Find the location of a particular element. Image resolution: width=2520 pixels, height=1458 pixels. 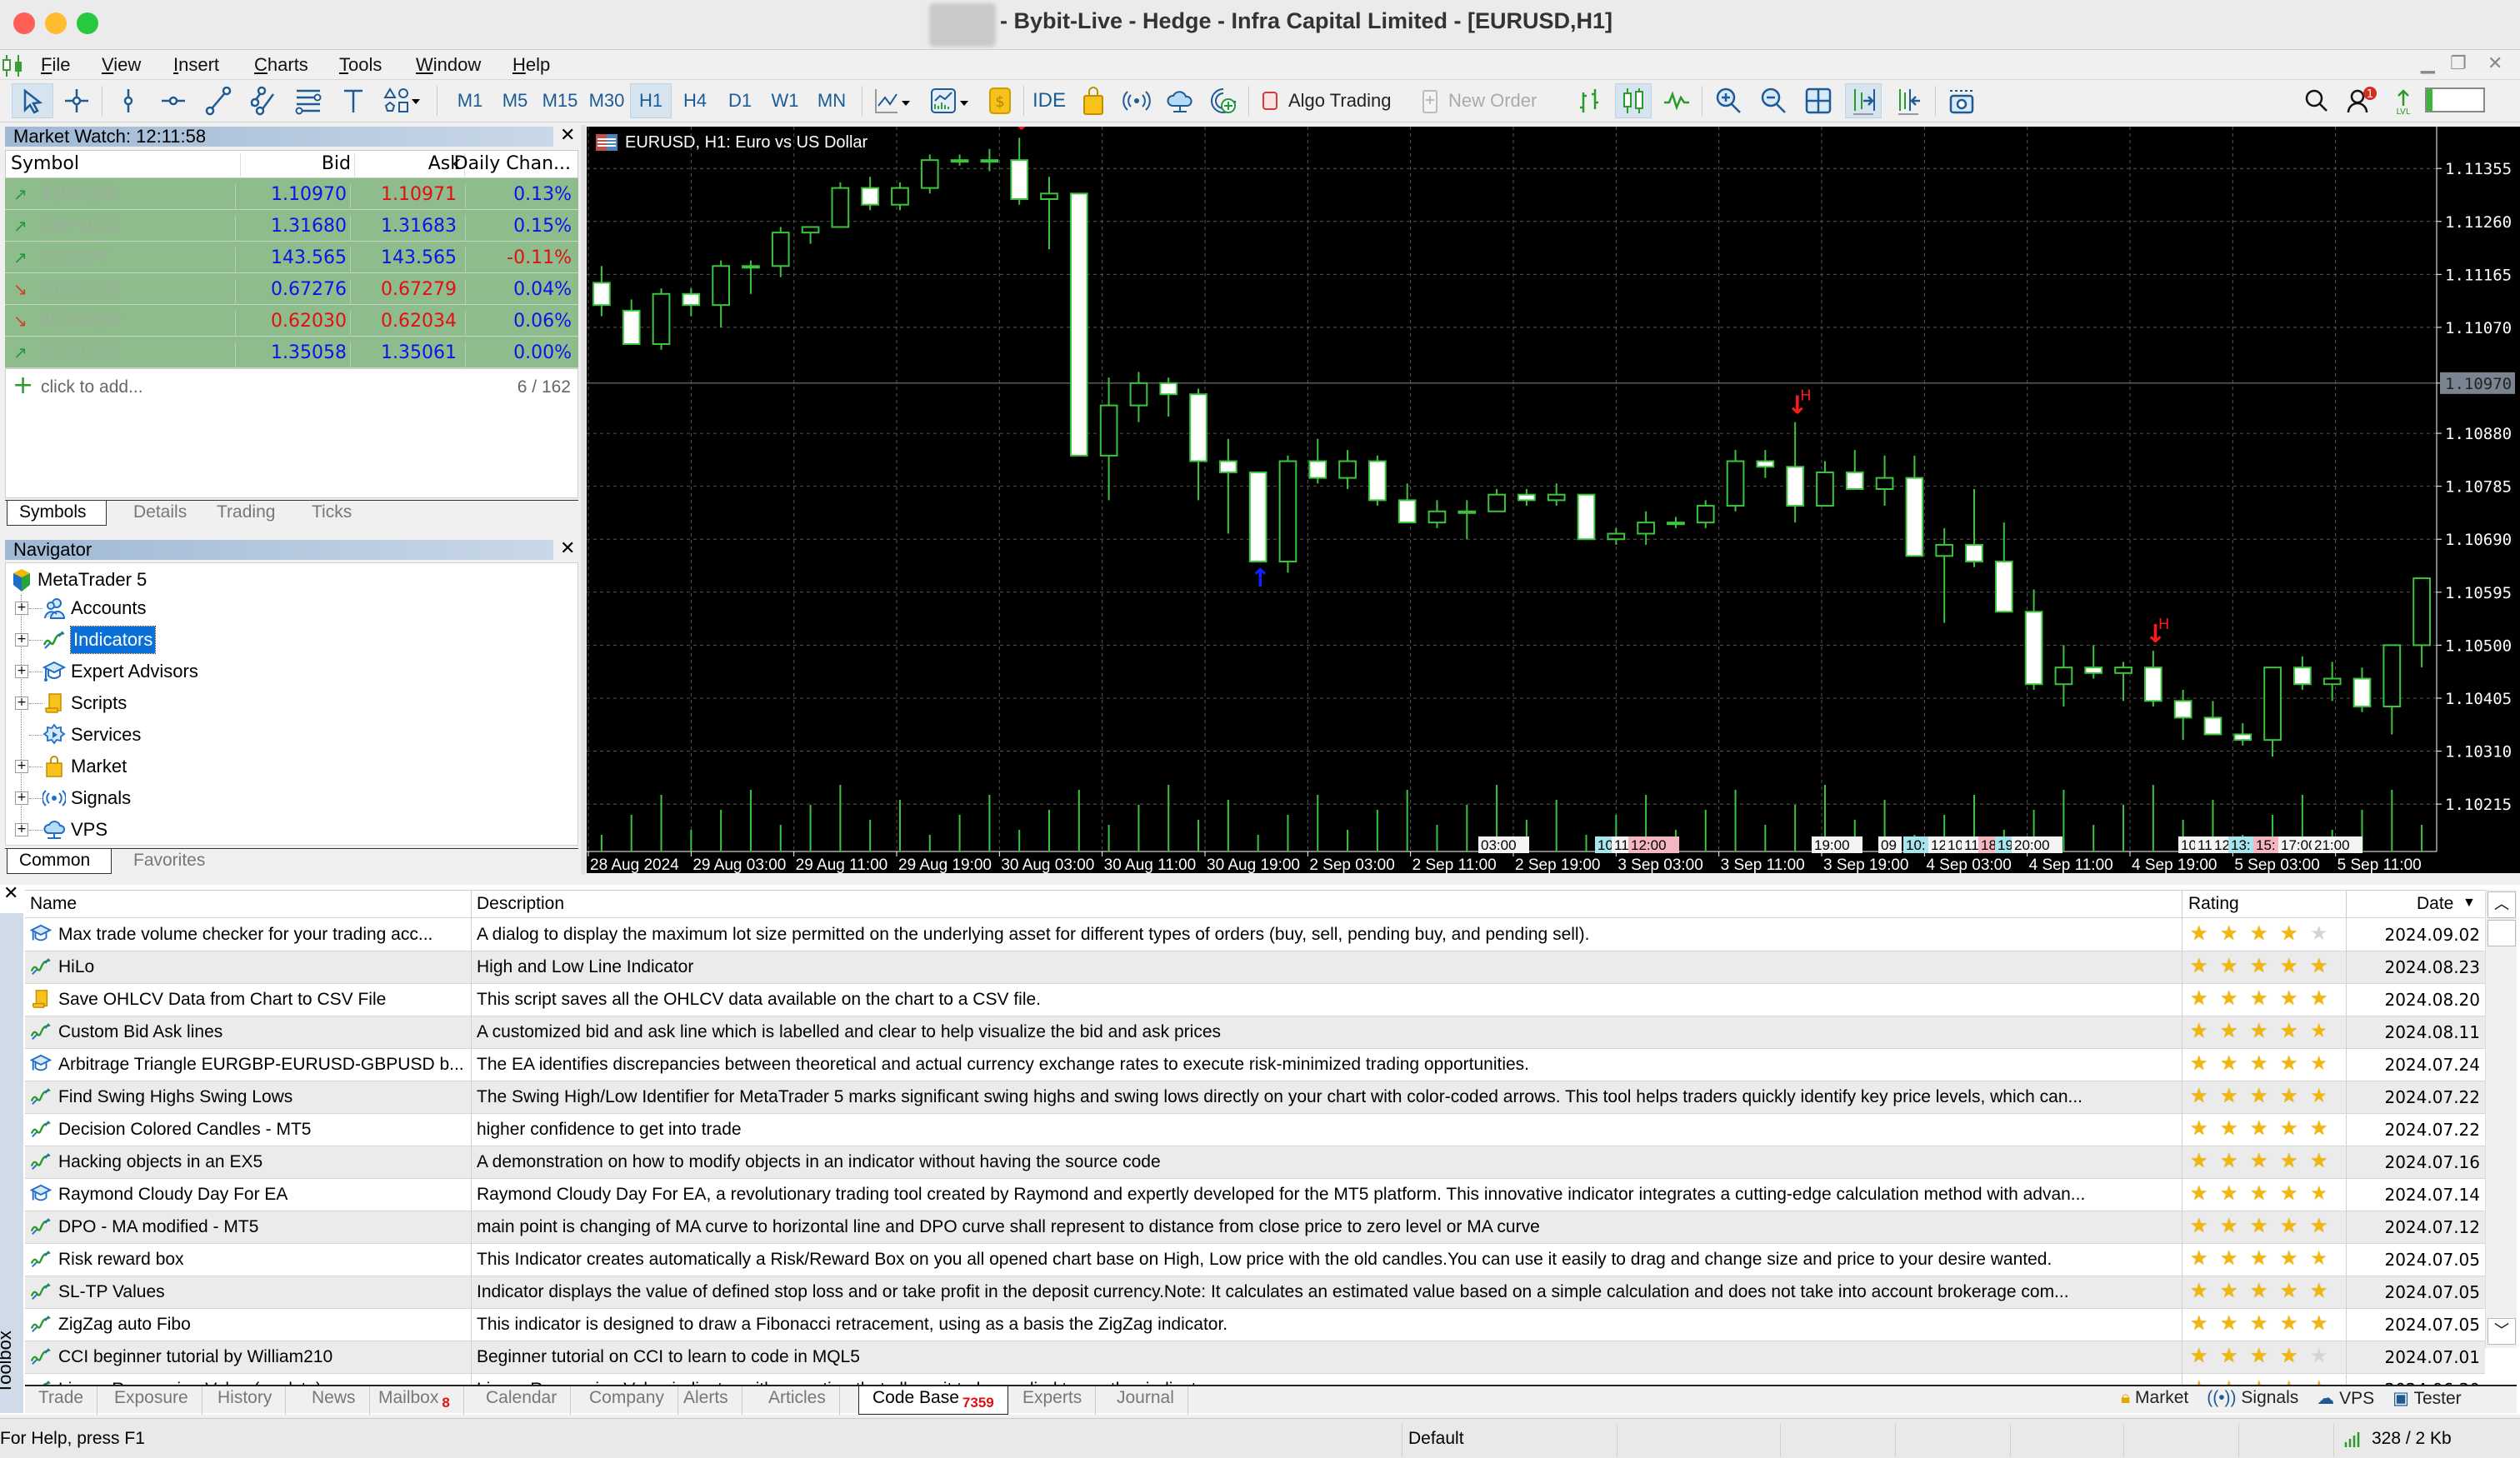

menu-view: View is located at coordinates (121, 65).